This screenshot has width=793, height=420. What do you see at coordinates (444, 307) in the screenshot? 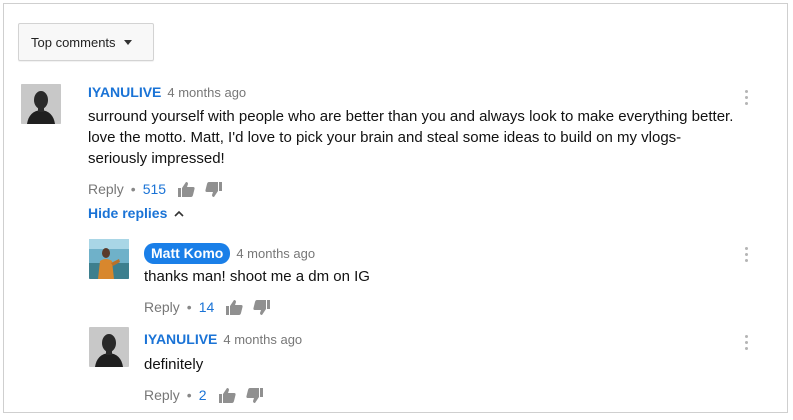
I see `comment-actions: Reply • 14` at bounding box center [444, 307].